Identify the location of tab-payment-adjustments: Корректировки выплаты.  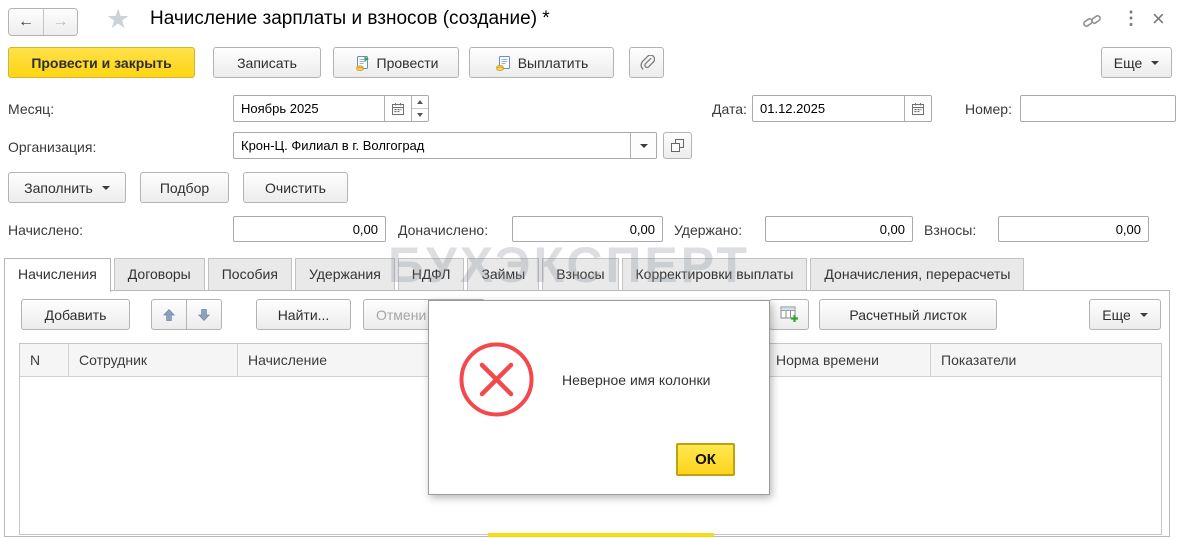
(714, 274).